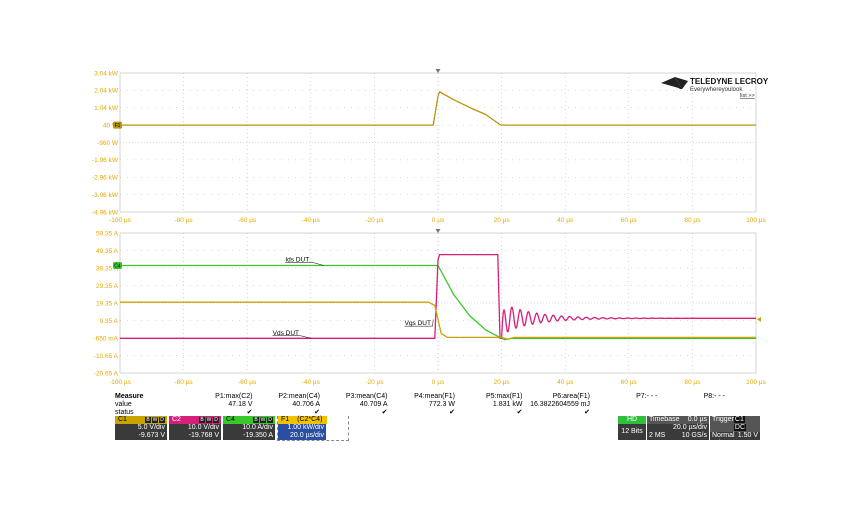 The height and width of the screenshot is (511, 846). Describe the element at coordinates (354, 397) in the screenshot. I see `measure-param-name: P3:mean(C4)` at that location.